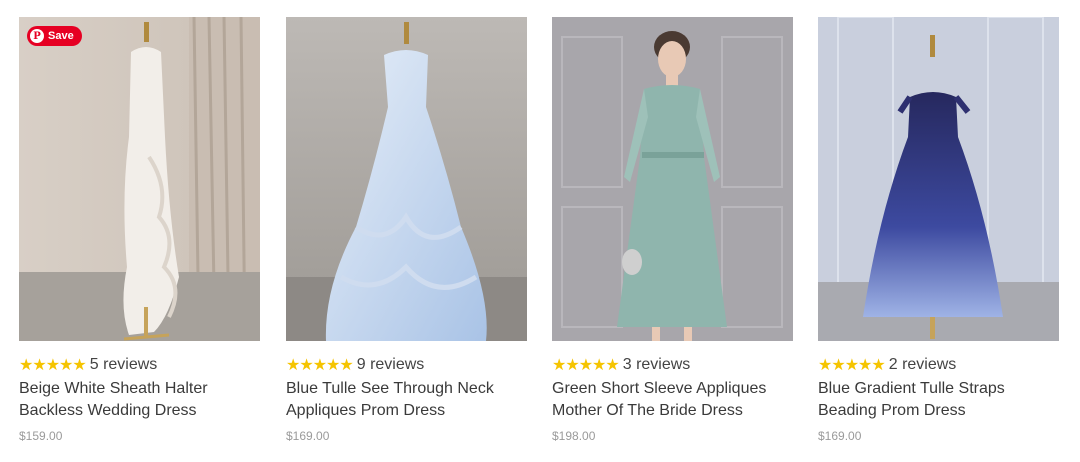 The image size is (1080, 462). I want to click on rating: ★★★★★ 5 reviews, so click(139, 365).